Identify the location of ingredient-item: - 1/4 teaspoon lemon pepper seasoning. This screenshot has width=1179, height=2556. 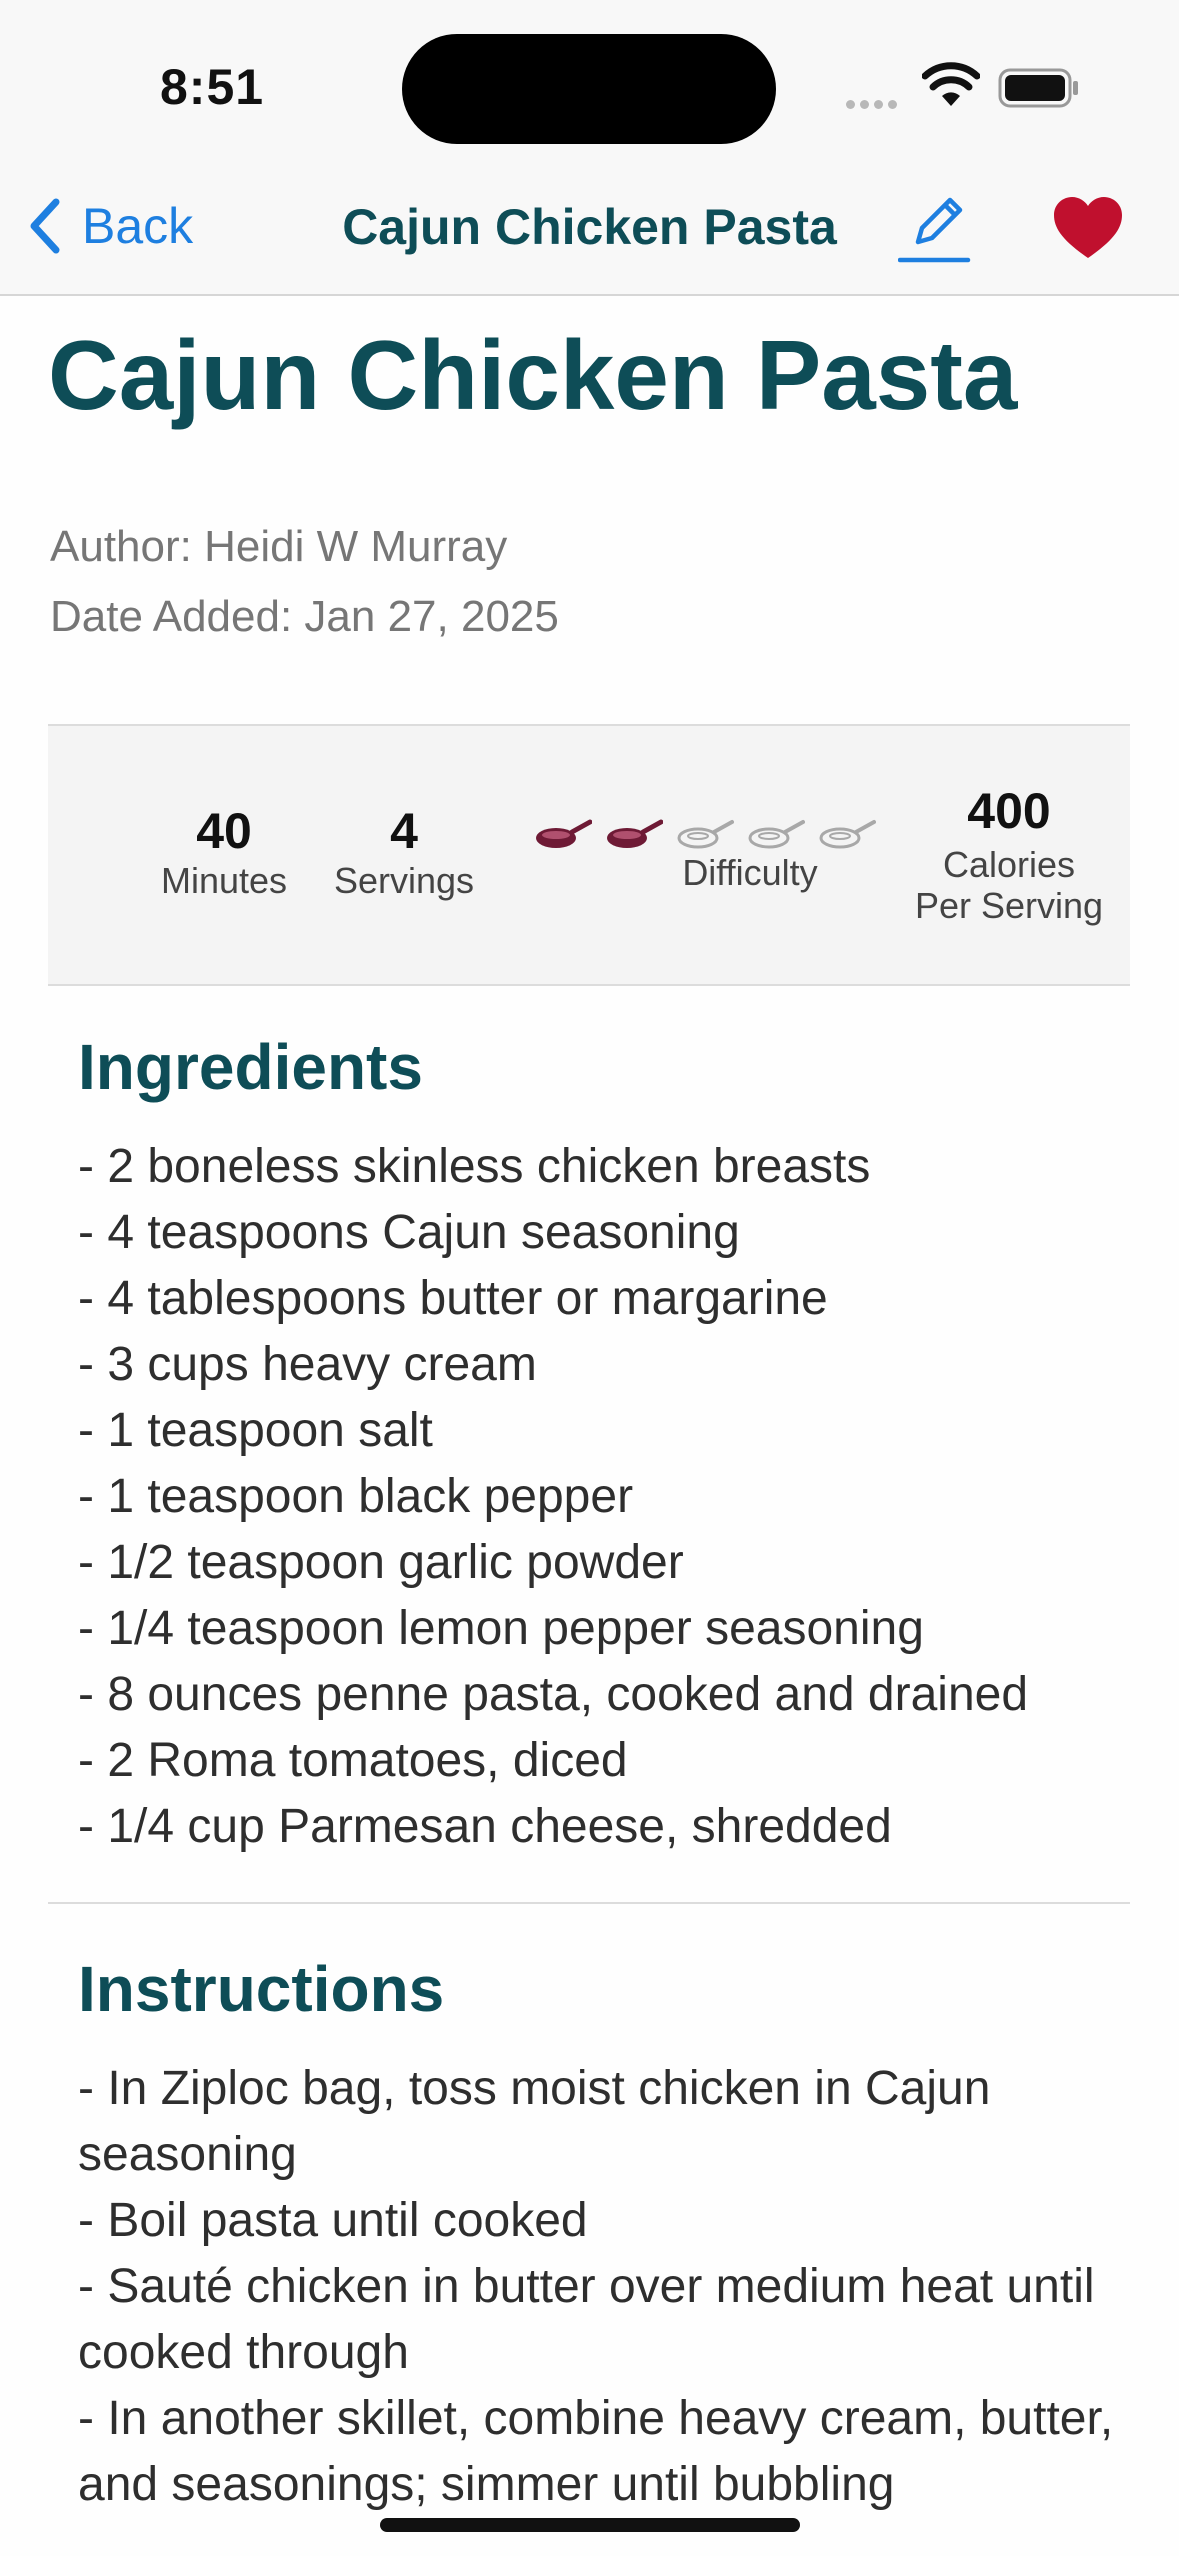
(501, 1628).